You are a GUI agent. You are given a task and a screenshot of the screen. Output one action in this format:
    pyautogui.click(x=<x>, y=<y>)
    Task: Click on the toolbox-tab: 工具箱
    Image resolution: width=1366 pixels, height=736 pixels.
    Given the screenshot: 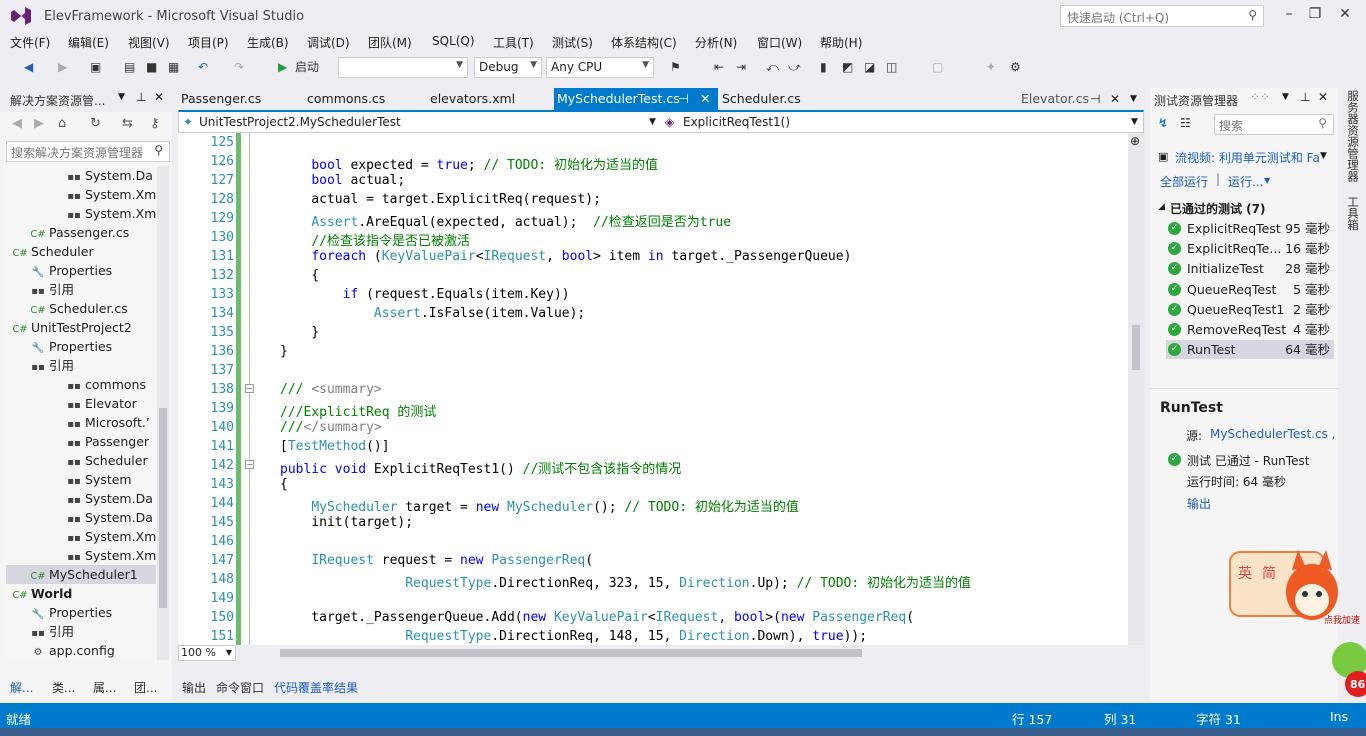 What is the action you would take?
    pyautogui.click(x=1353, y=213)
    